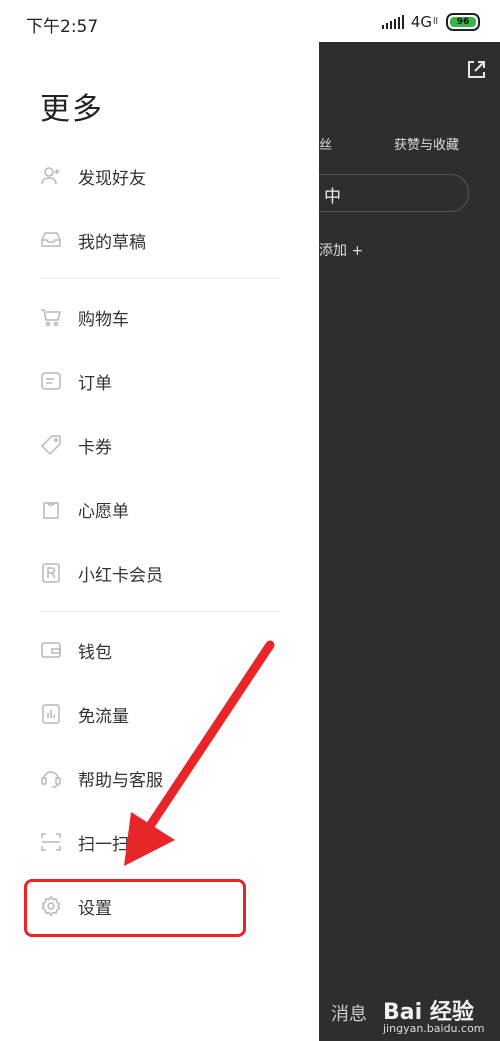  I want to click on battery-icon: 96, so click(463, 22).